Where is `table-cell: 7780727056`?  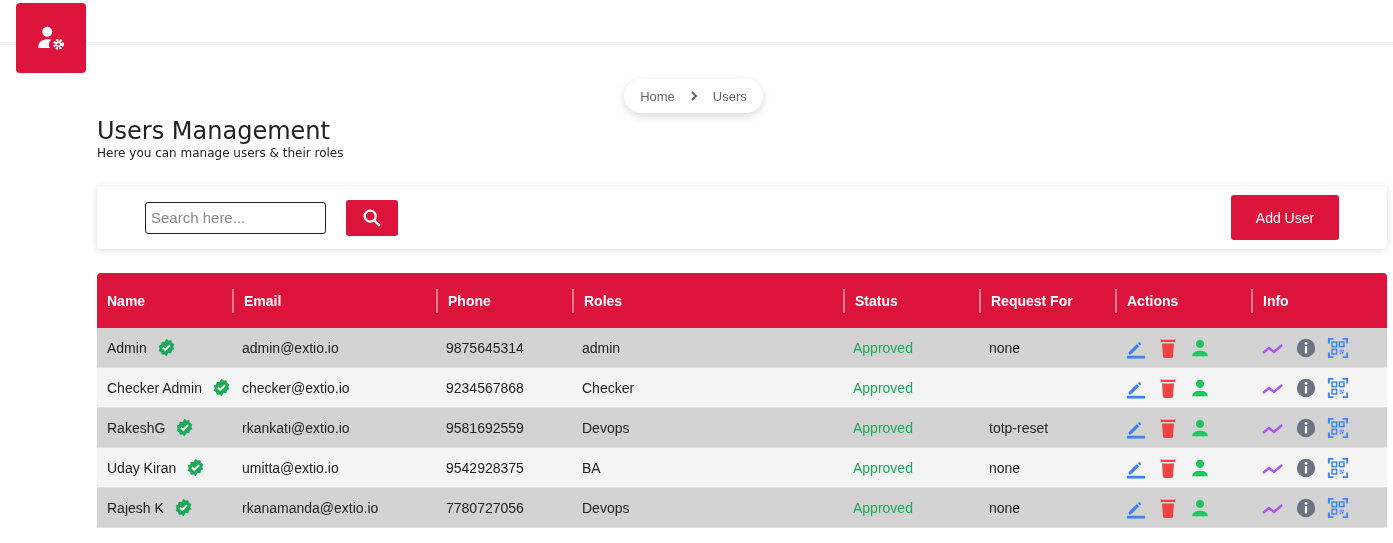 table-cell: 7780727056 is located at coordinates (485, 507).